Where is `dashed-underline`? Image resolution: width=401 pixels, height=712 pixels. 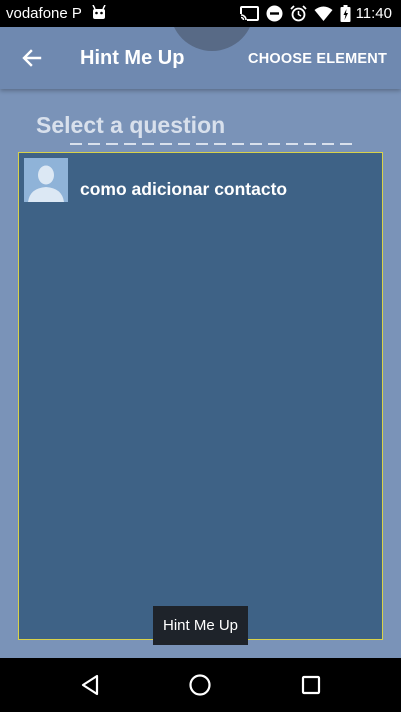
dashed-underline is located at coordinates (211, 144).